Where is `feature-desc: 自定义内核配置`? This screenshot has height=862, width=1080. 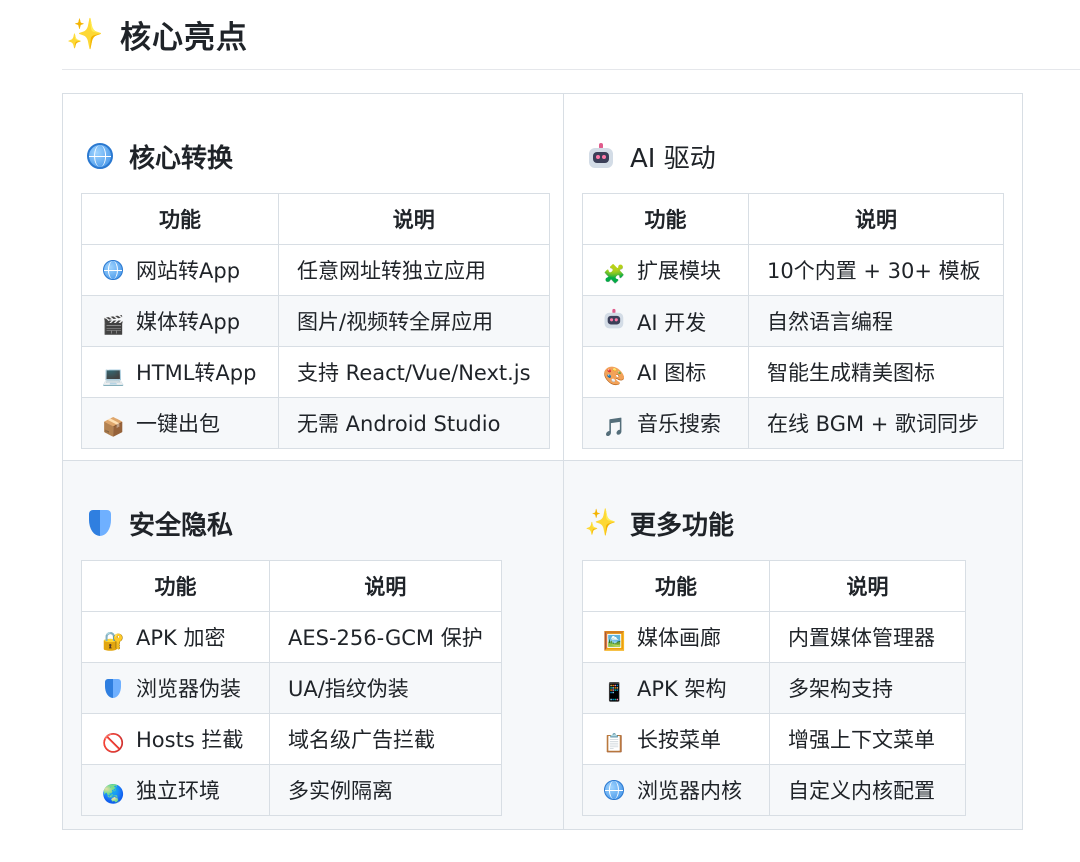
feature-desc: 自定义内核配置 is located at coordinates (867, 790).